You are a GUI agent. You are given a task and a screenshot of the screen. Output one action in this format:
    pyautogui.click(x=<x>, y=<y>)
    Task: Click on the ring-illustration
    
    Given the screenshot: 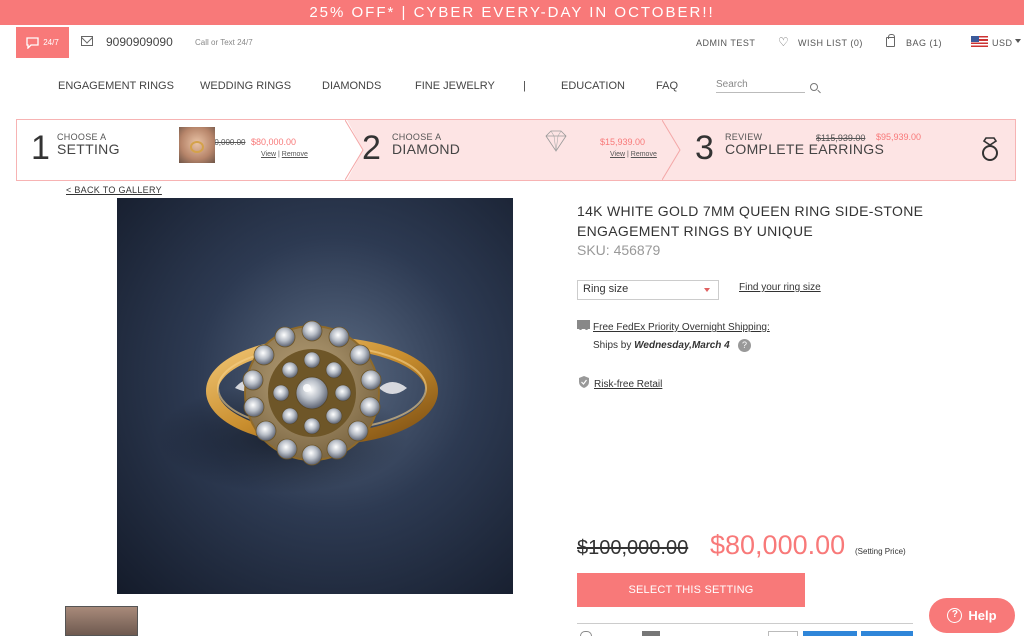 What is the action you would take?
    pyautogui.click(x=297, y=406)
    